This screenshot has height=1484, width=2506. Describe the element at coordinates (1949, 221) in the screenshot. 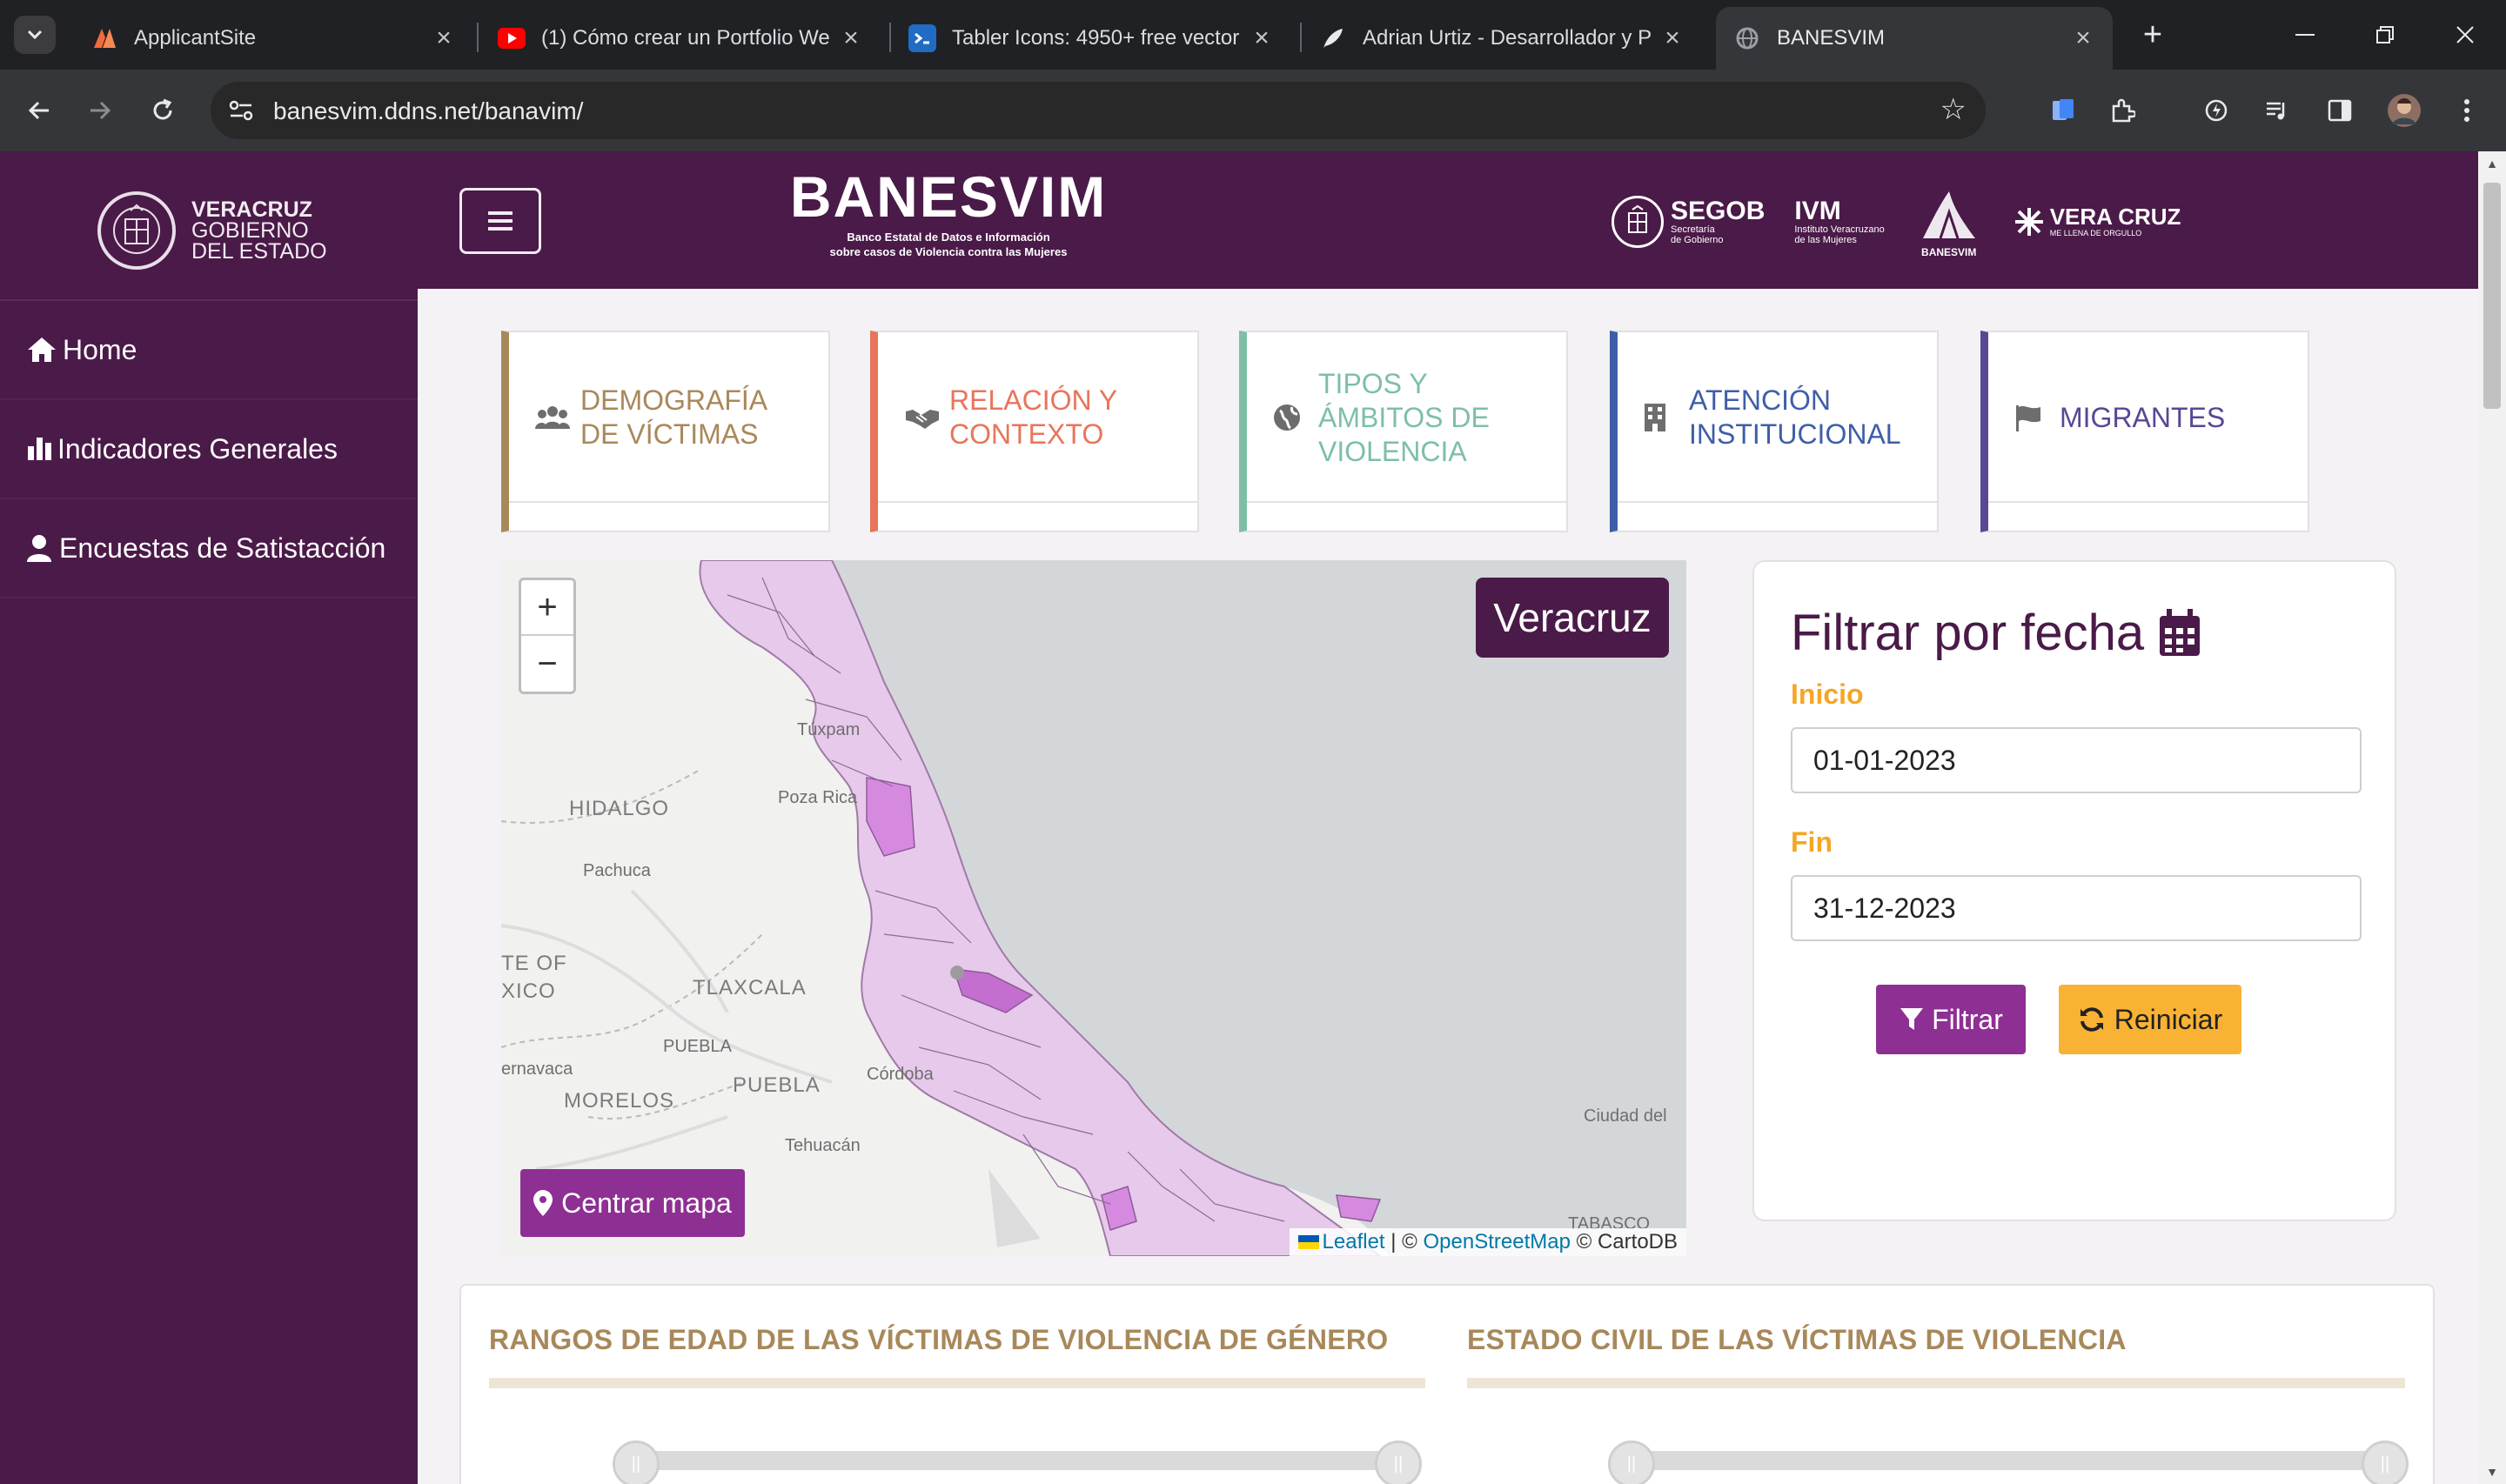

I see `banesvim-small-logo: BANESVIM` at that location.